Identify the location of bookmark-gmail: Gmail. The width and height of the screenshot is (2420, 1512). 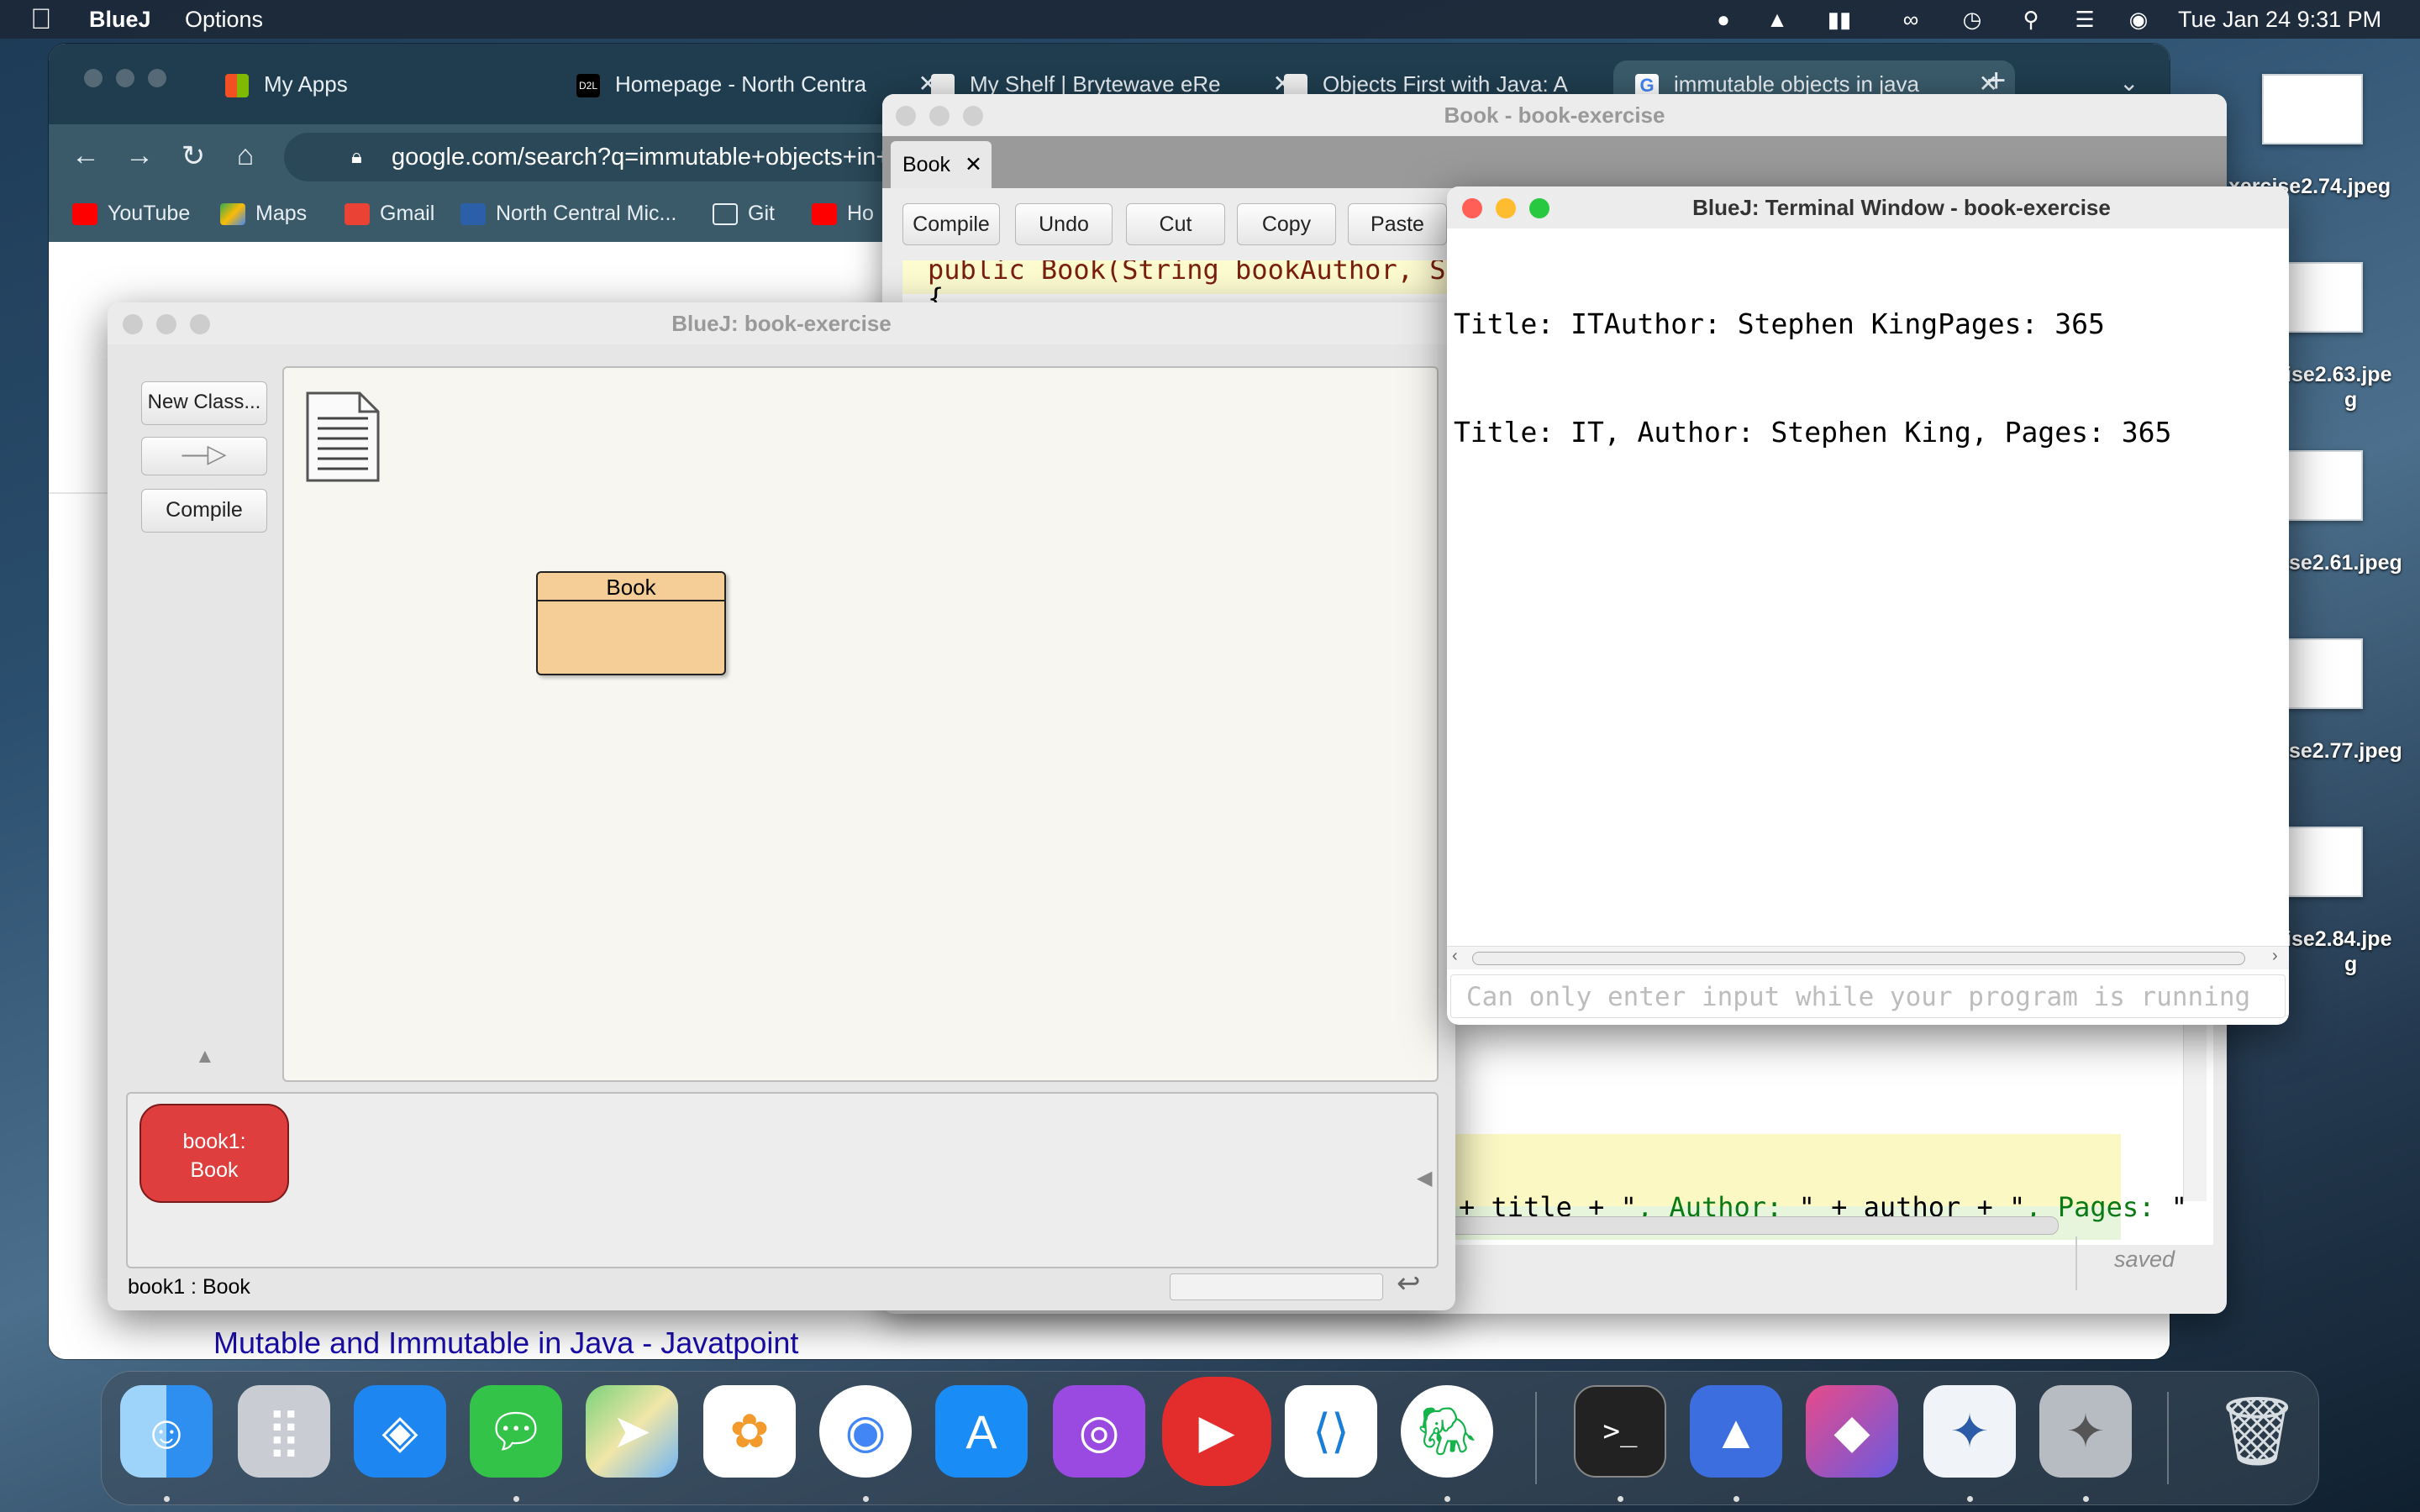
(390, 214).